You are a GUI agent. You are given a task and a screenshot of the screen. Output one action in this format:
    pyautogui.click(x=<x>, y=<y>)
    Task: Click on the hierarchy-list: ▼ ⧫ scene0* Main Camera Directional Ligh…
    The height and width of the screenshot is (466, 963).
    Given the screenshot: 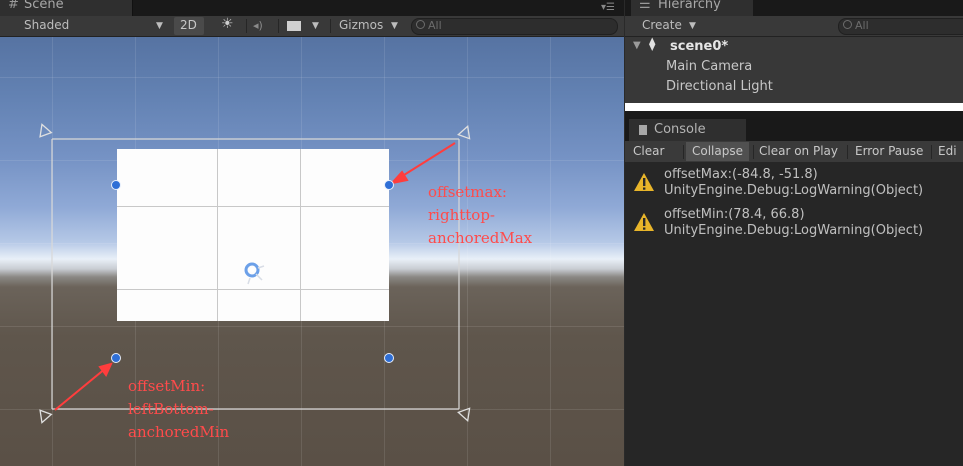 What is the action you would take?
    pyautogui.click(x=794, y=70)
    